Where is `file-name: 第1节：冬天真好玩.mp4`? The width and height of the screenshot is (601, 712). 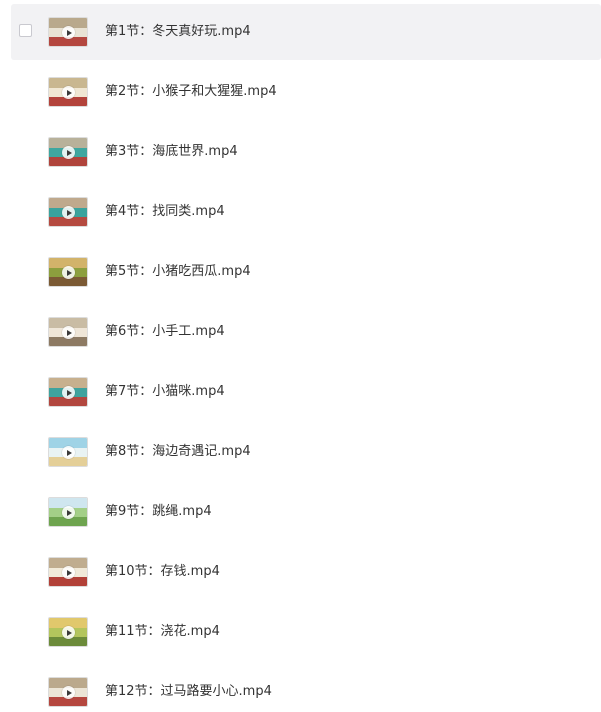 file-name: 第1节：冬天真好玩.mp4 is located at coordinates (178, 32).